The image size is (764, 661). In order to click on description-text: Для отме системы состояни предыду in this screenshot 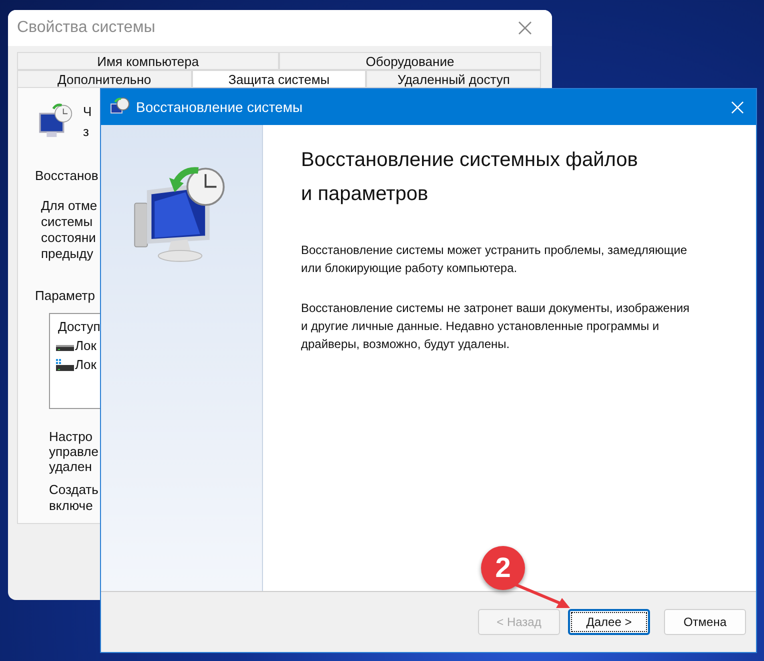, I will do `click(69, 230)`.